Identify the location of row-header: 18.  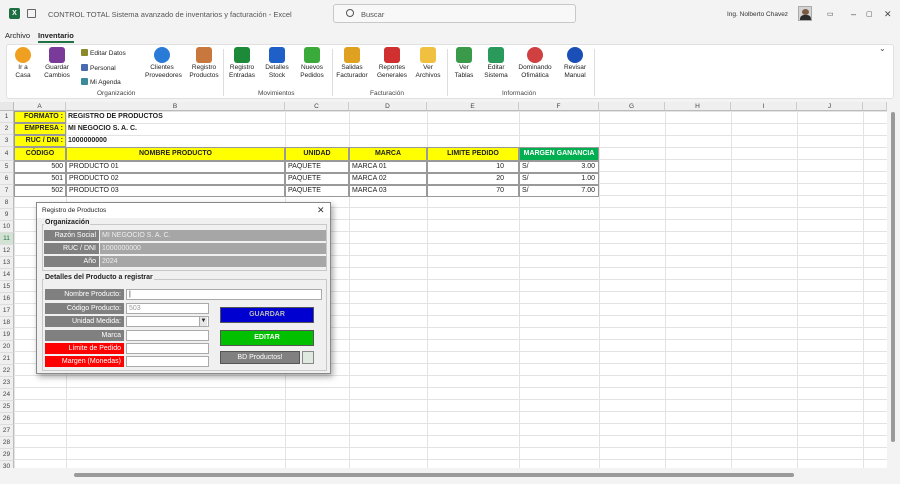
(7, 323).